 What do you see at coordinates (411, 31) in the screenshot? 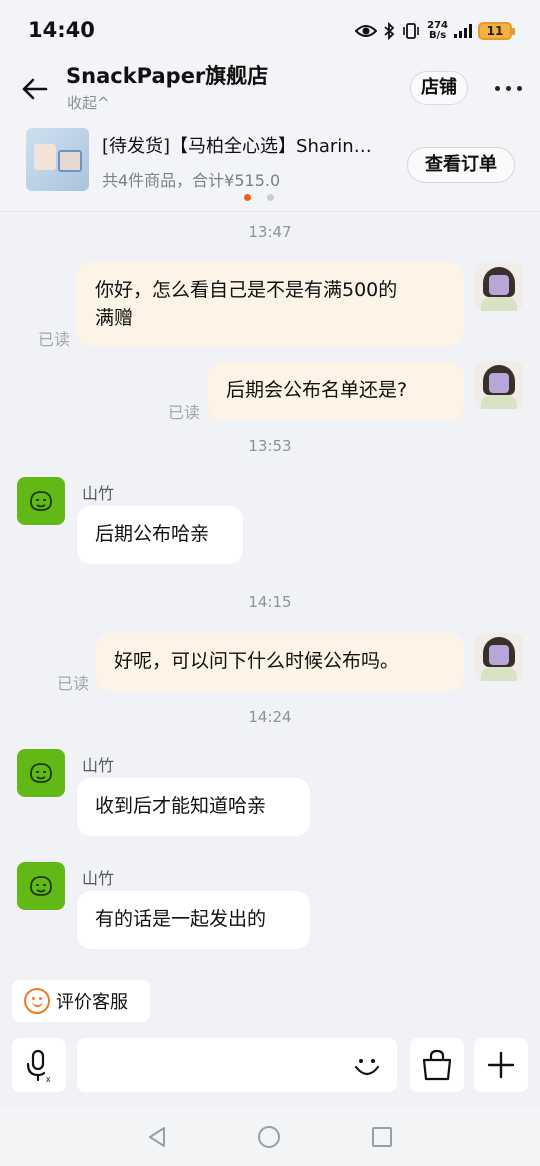
I see `vibrate-icon` at bounding box center [411, 31].